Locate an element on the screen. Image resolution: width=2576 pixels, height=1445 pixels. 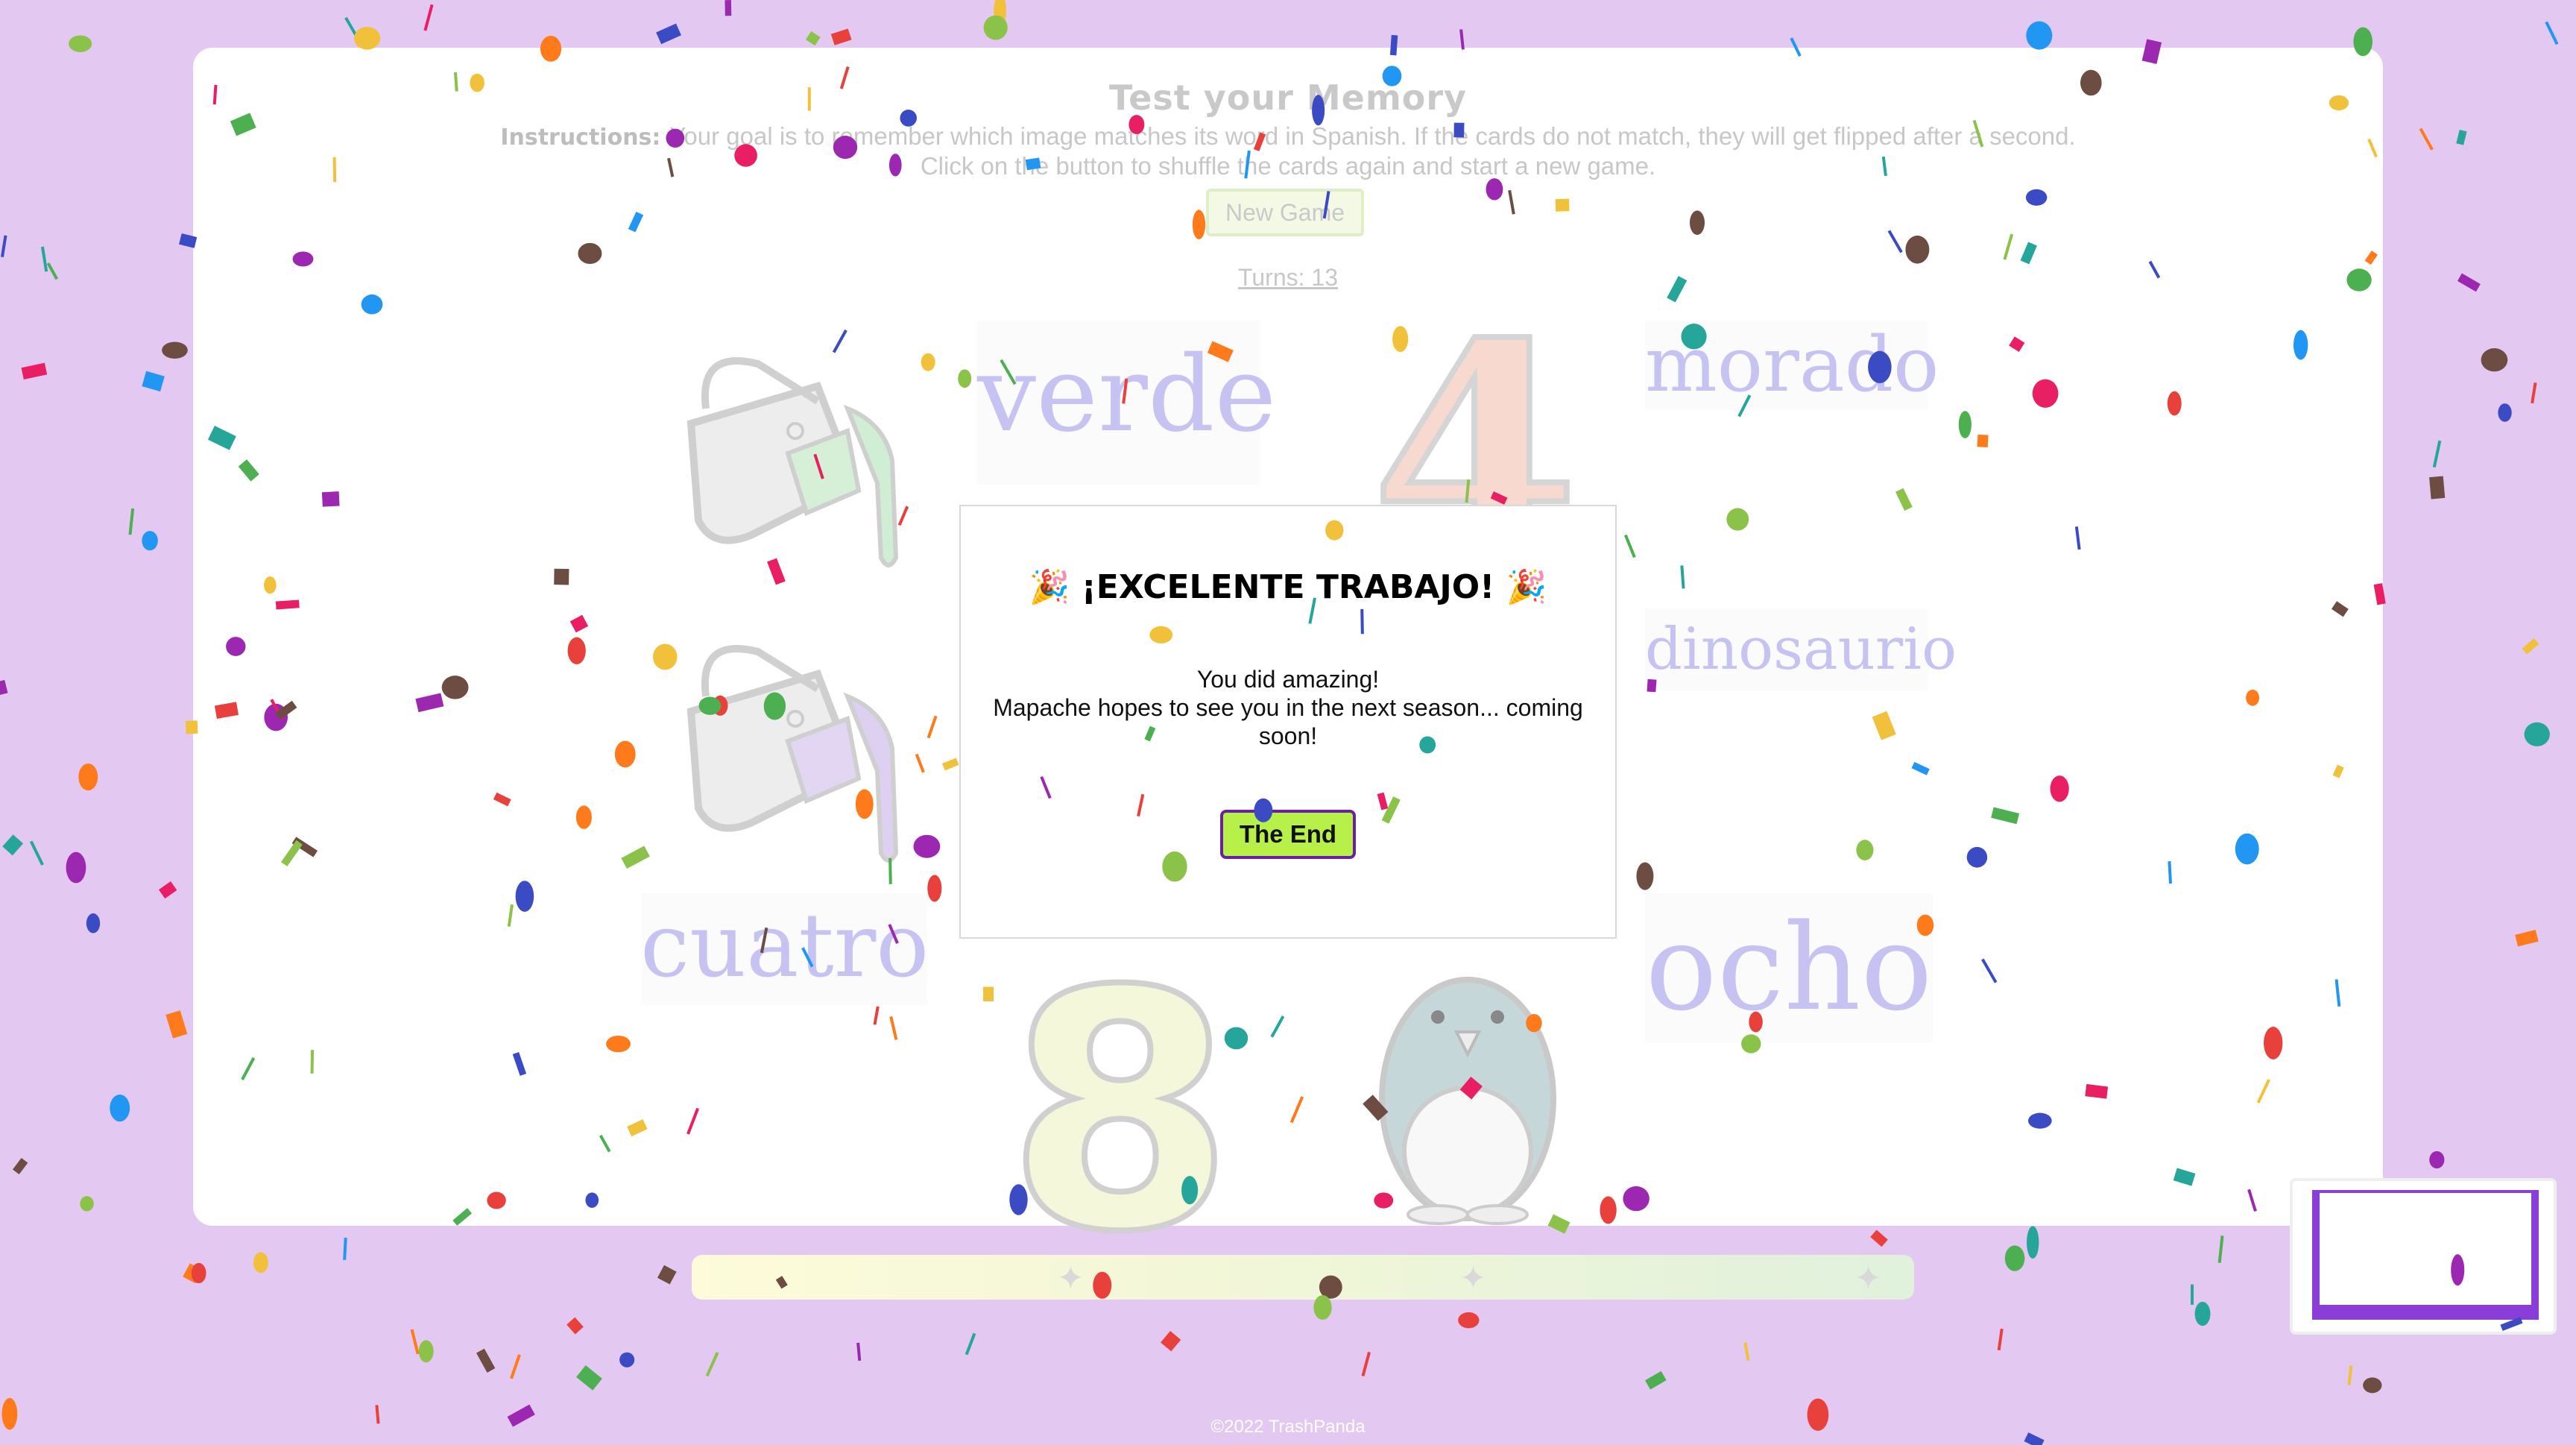
number-eight-icon: 8 is located at coordinates (1120, 1112).